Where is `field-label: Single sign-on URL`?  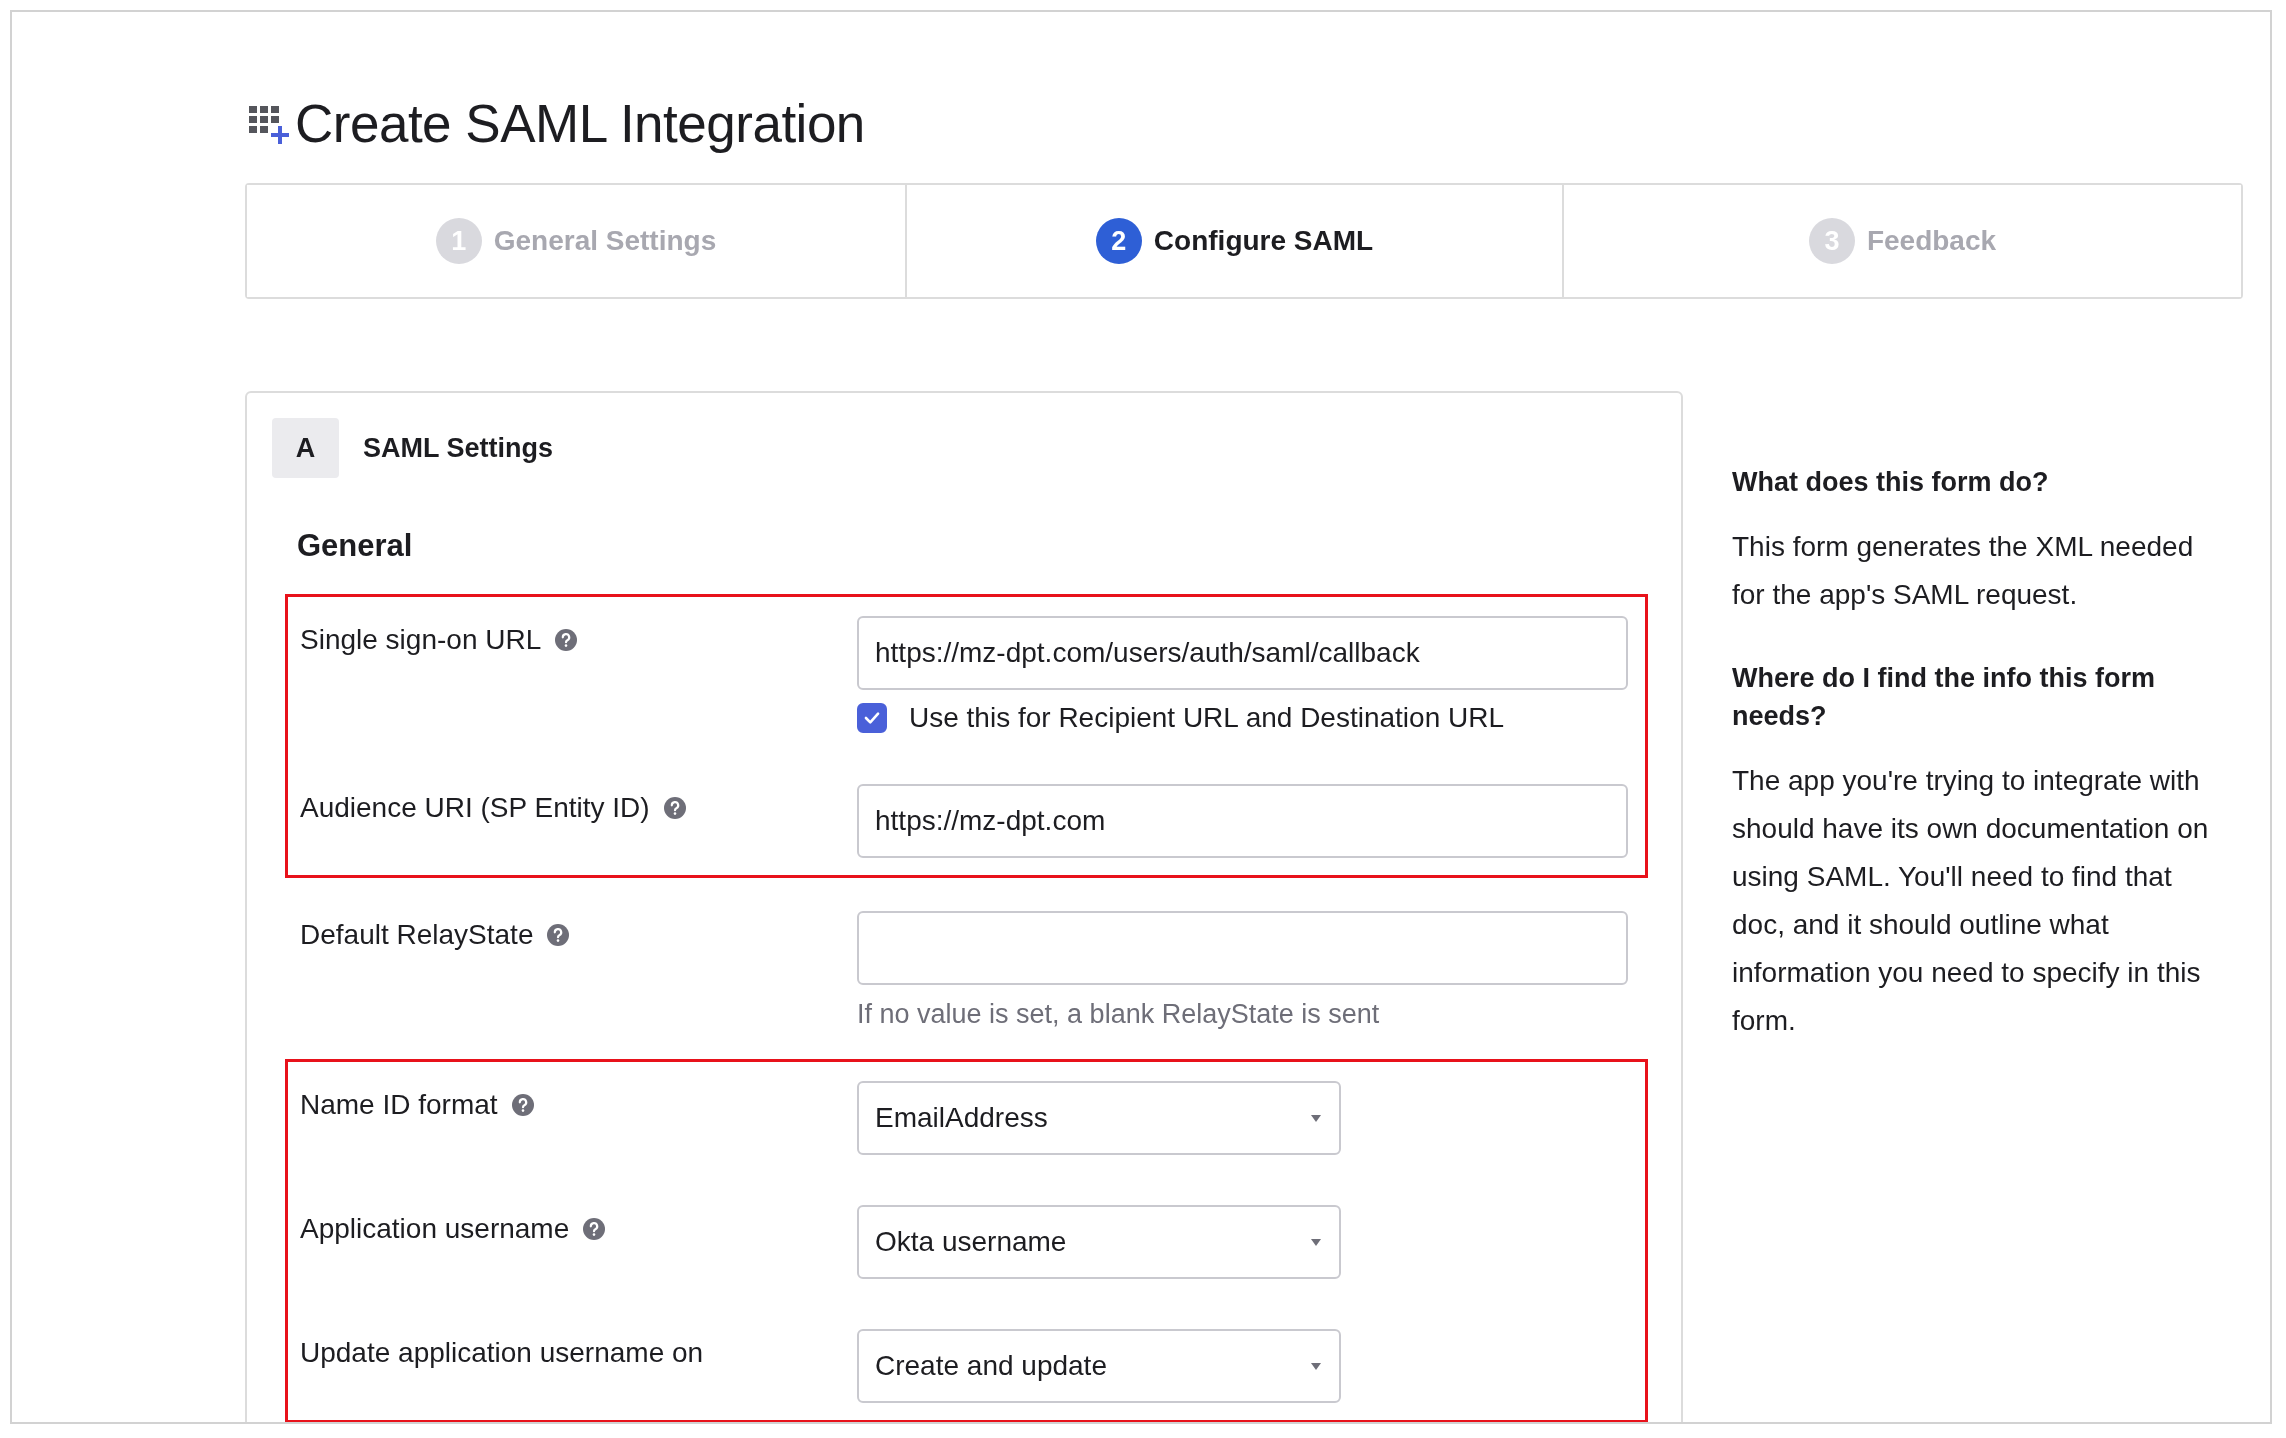
field-label: Single sign-on URL is located at coordinates (421, 640).